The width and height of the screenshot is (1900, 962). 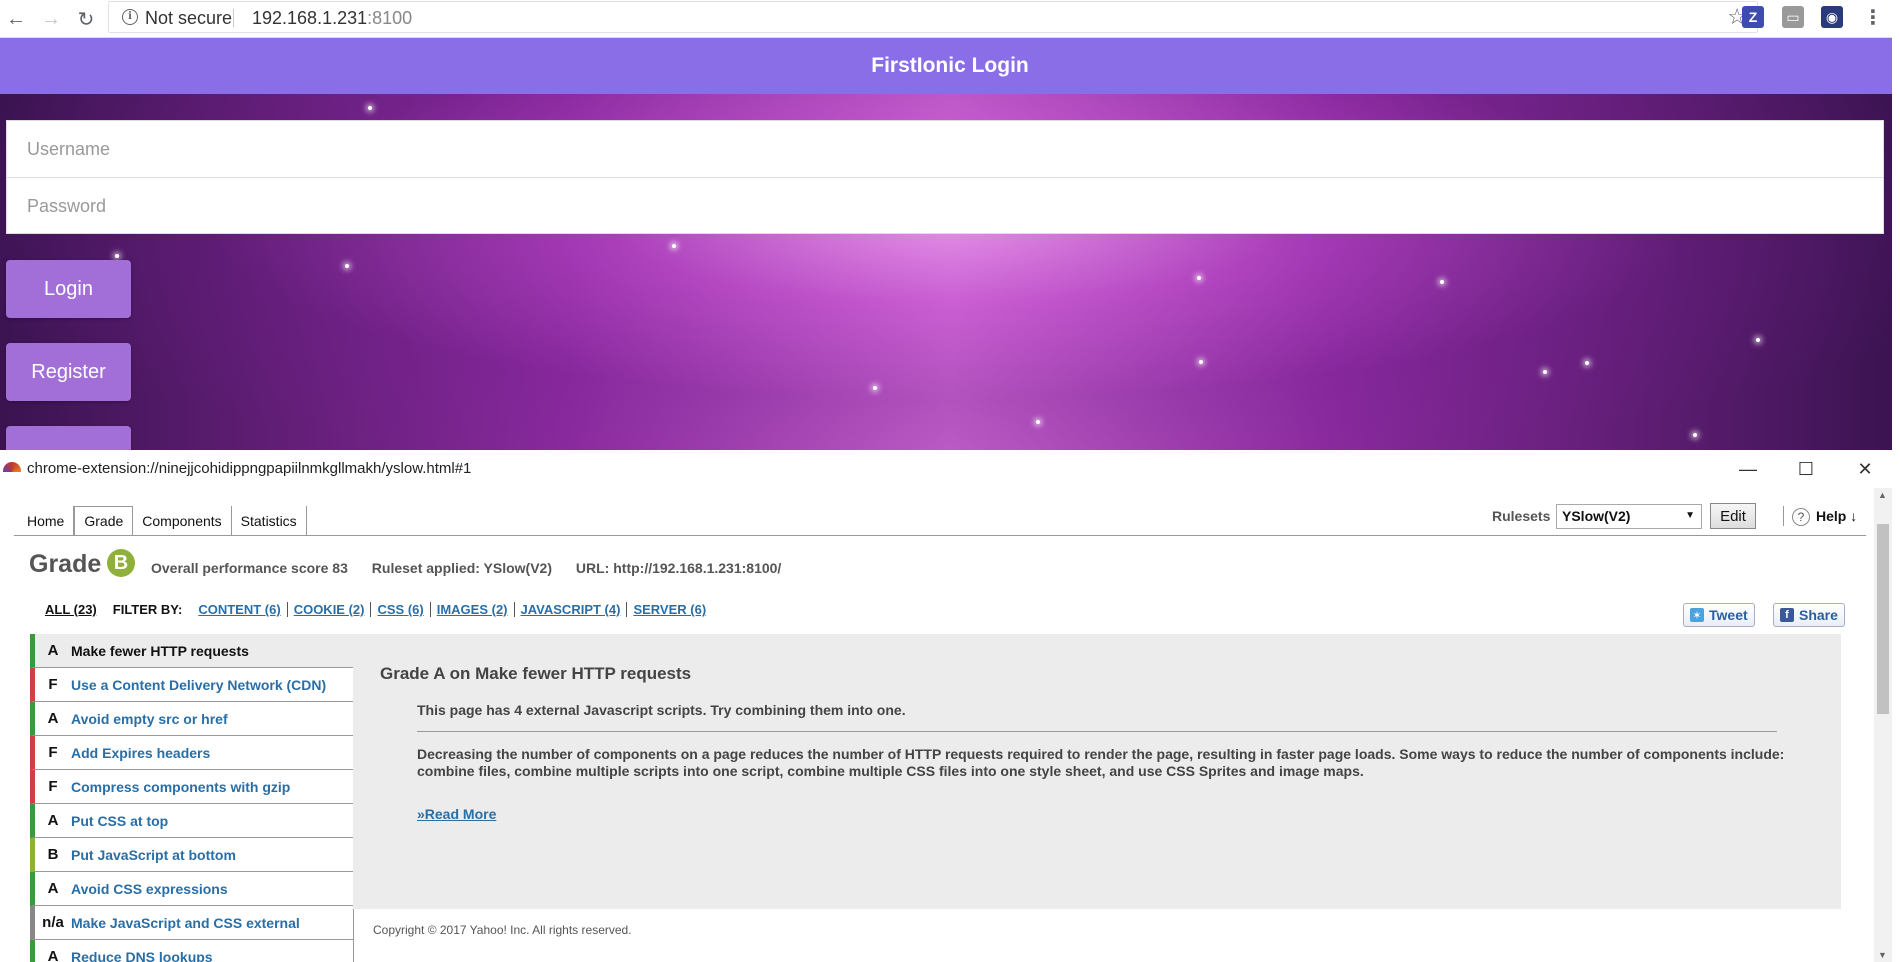 What do you see at coordinates (536, 673) in the screenshot?
I see `detail-title: Grade A on Make fewer HTTP requests` at bounding box center [536, 673].